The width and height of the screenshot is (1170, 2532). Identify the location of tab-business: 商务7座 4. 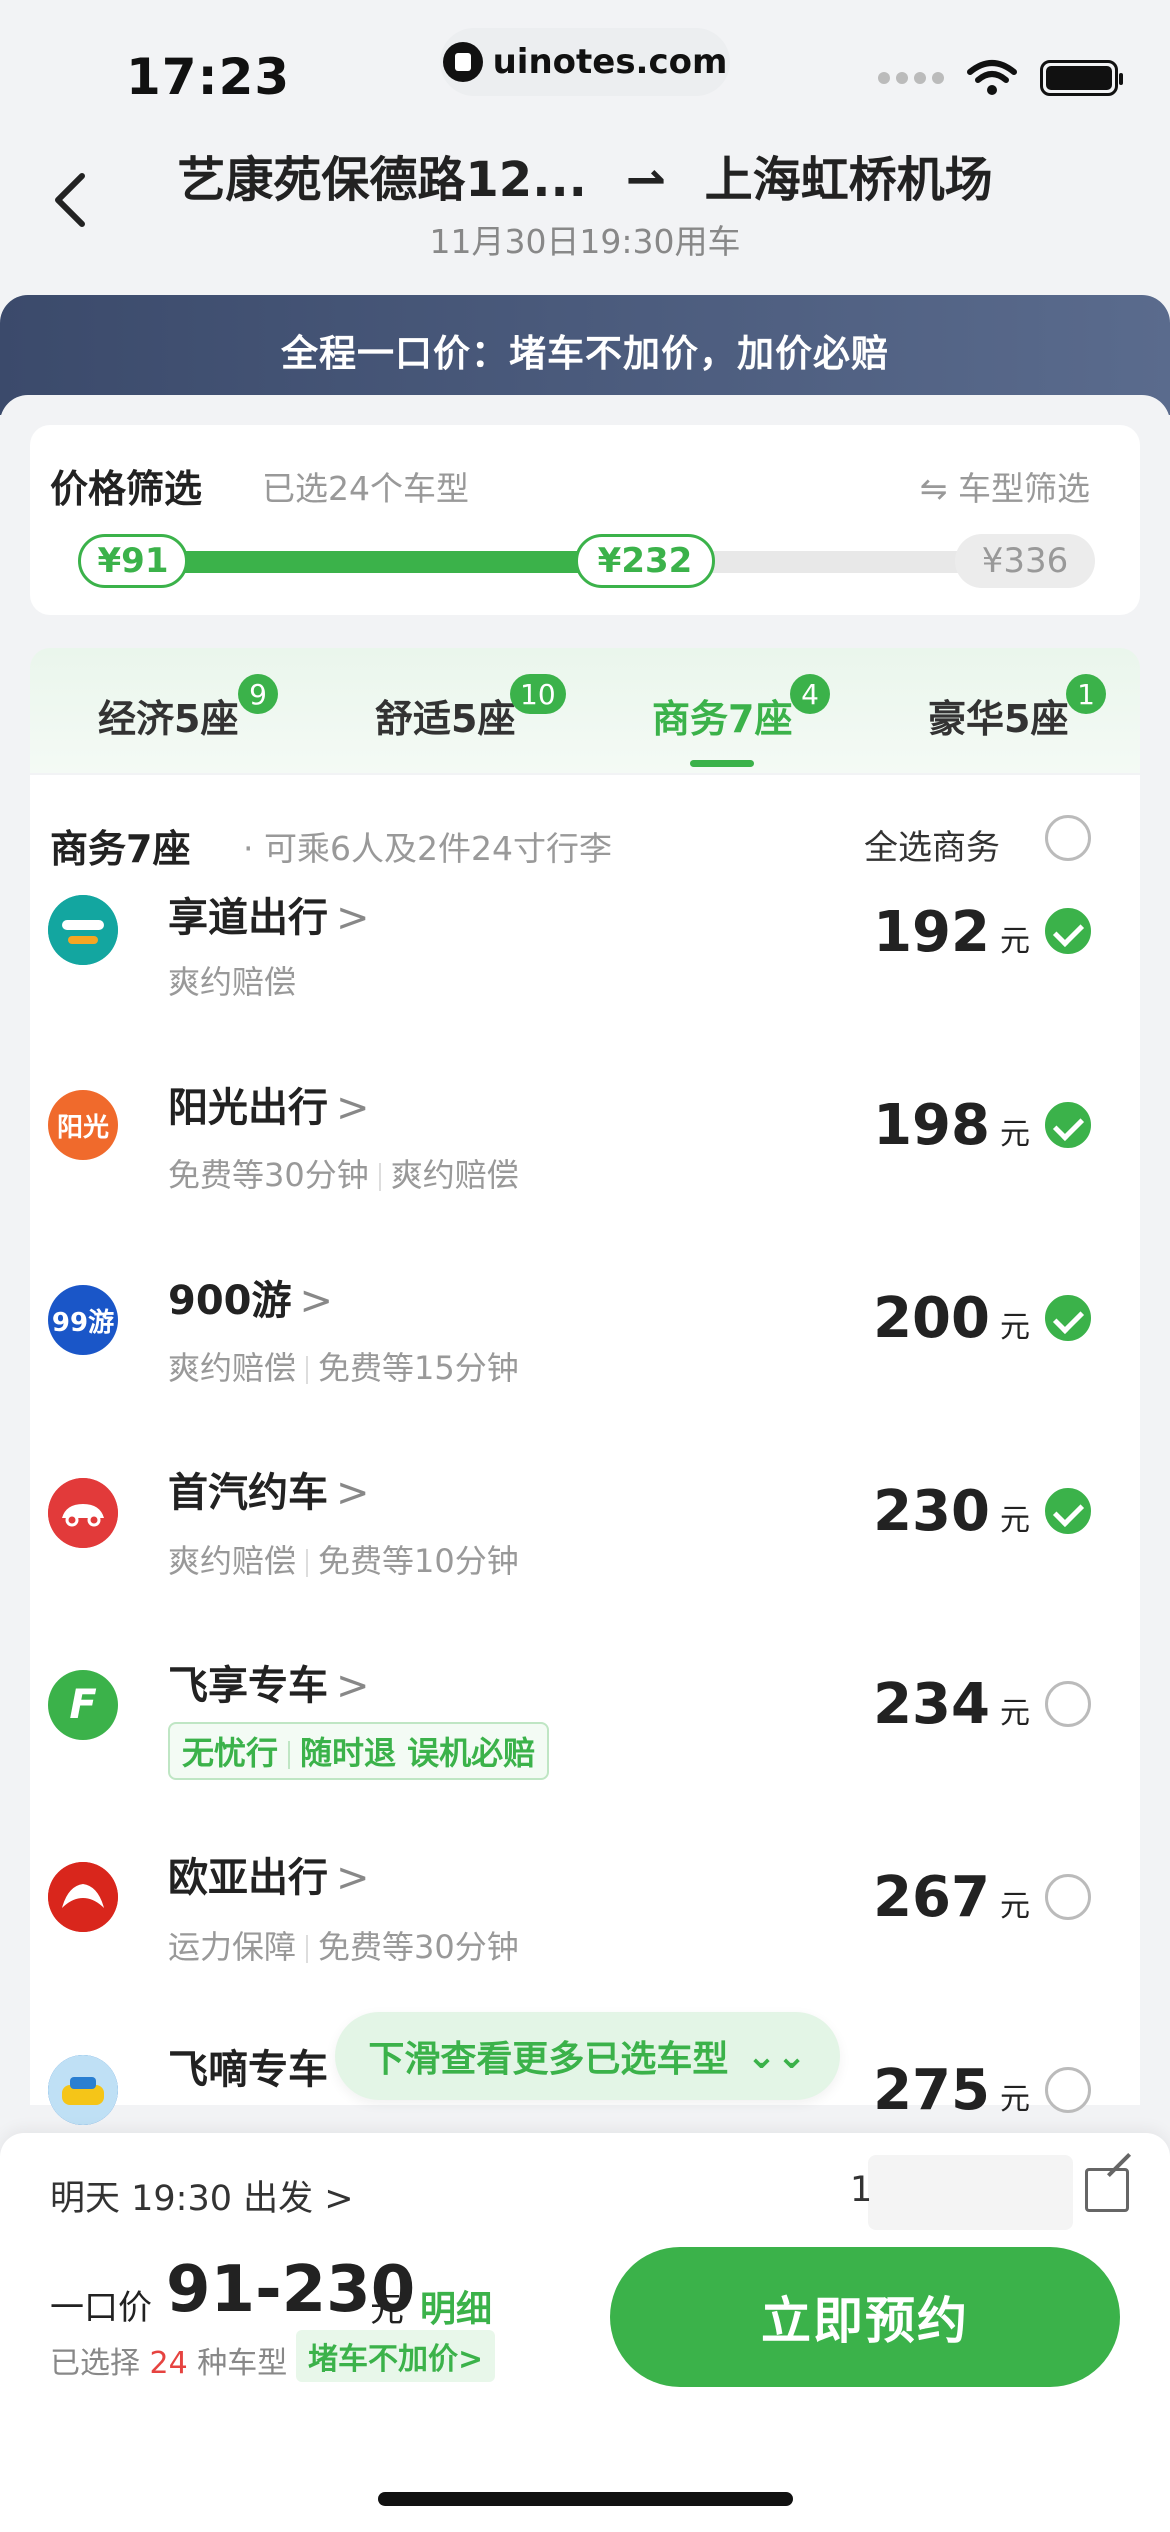
(741, 708).